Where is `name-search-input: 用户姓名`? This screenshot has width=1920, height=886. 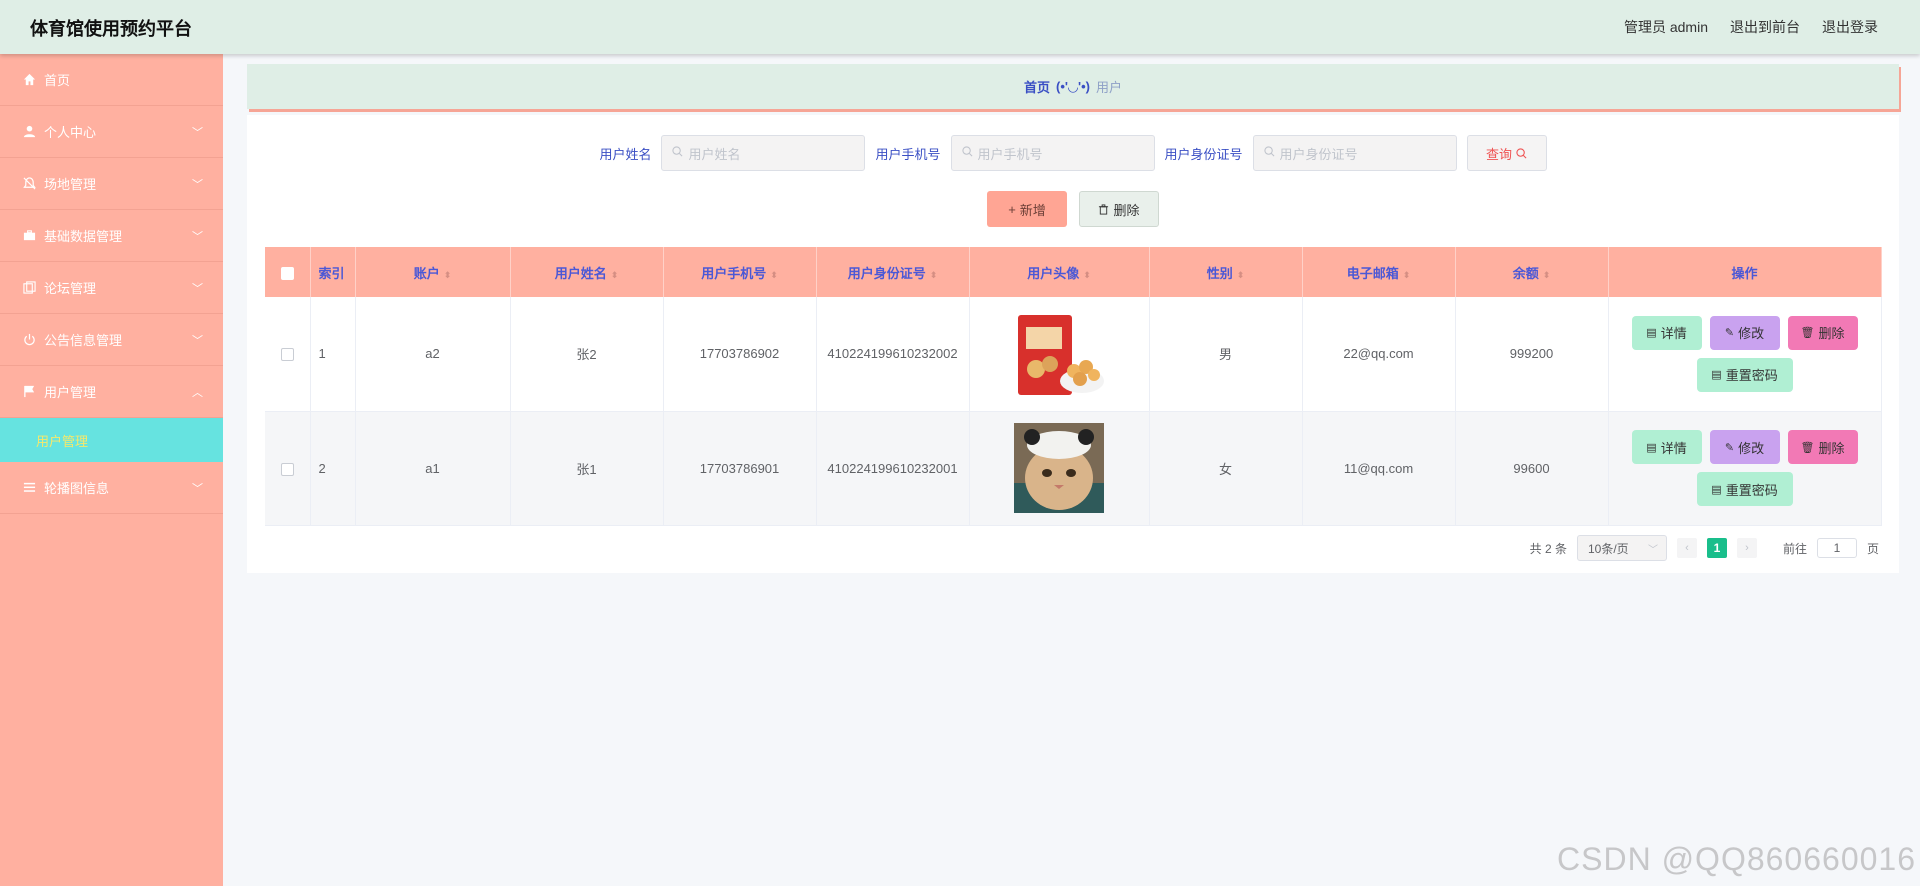
name-search-input: 用户姓名 is located at coordinates (763, 153).